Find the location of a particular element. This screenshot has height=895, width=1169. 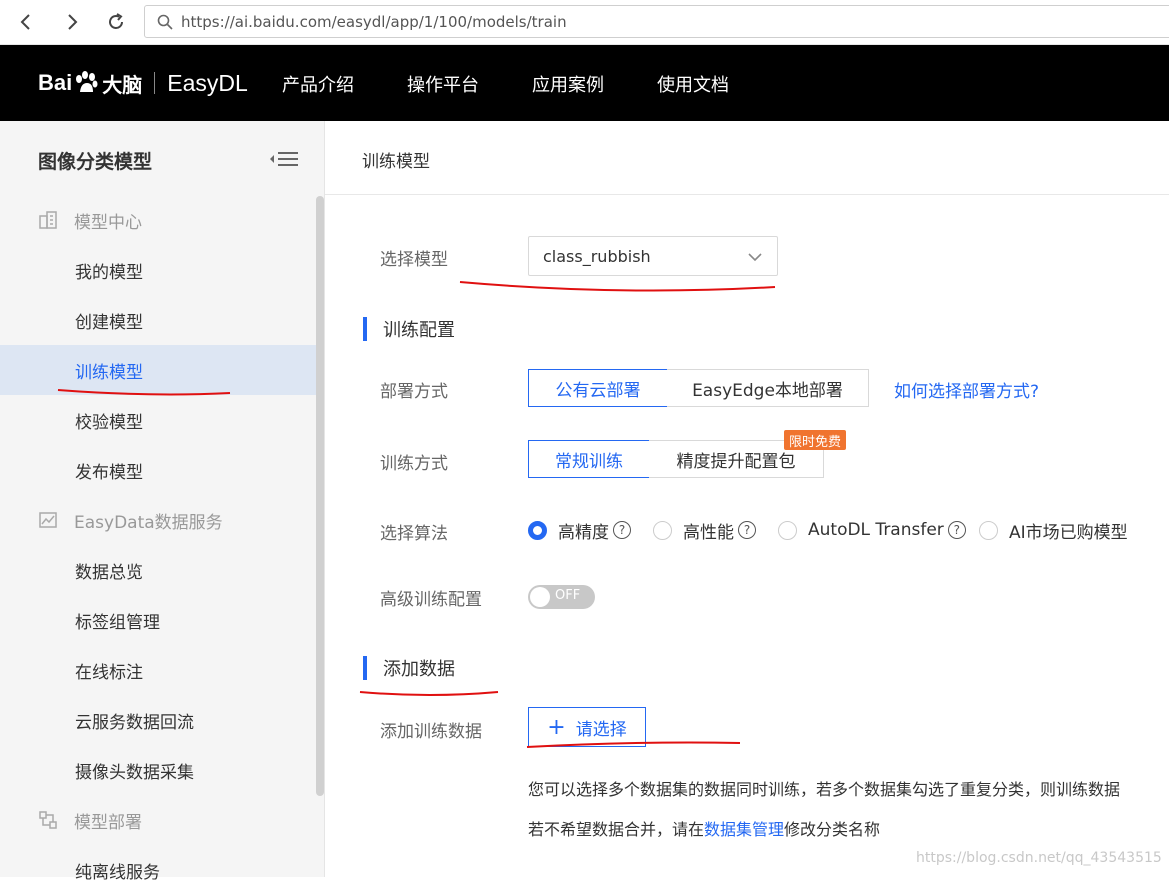

free-badge: 限时免费 is located at coordinates (815, 440).